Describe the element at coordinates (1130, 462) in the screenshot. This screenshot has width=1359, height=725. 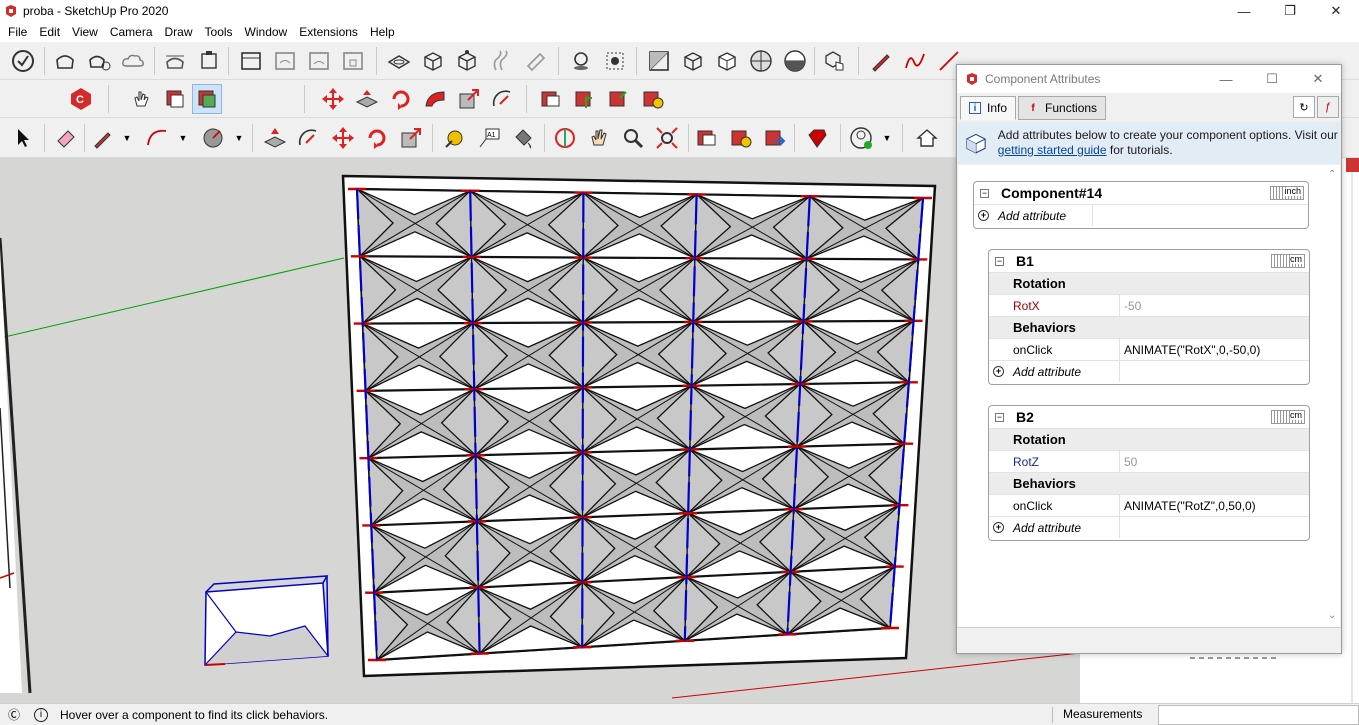
I see `attribute-value: 50` at that location.